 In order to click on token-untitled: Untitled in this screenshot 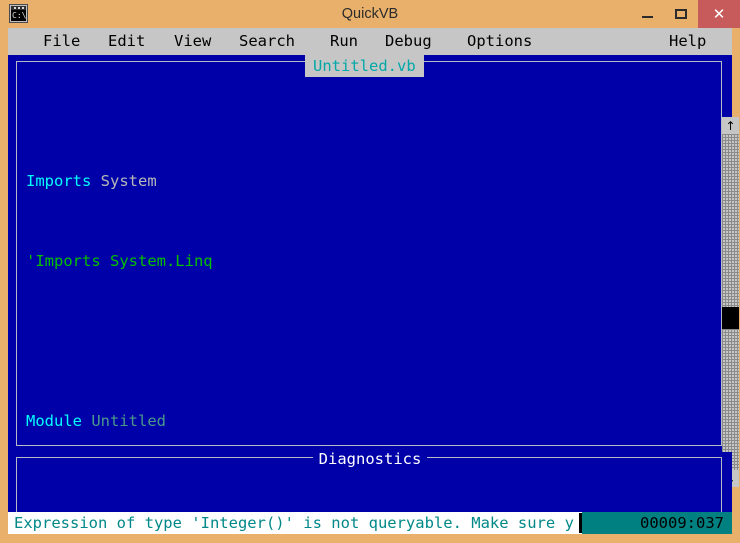, I will do `click(128, 421)`.